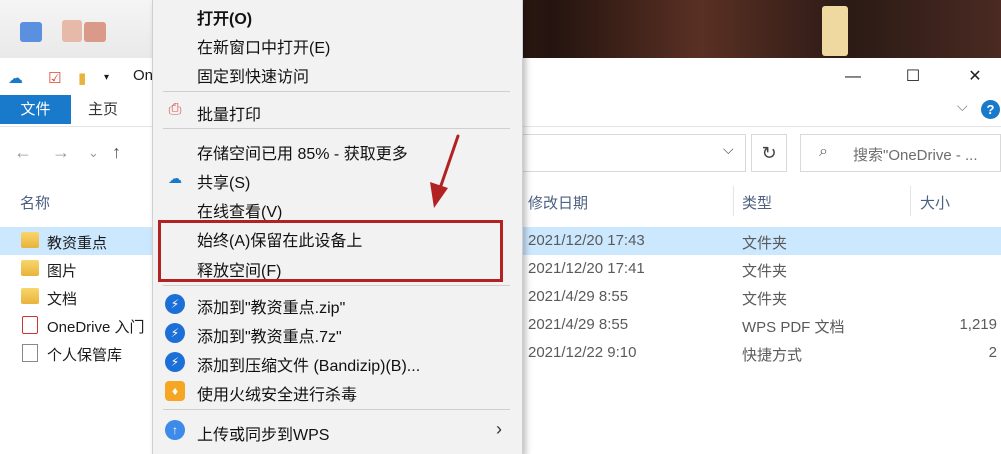 This screenshot has width=1001, height=454. What do you see at coordinates (793, 327) in the screenshot?
I see `file-type: WPS PDF 文档` at bounding box center [793, 327].